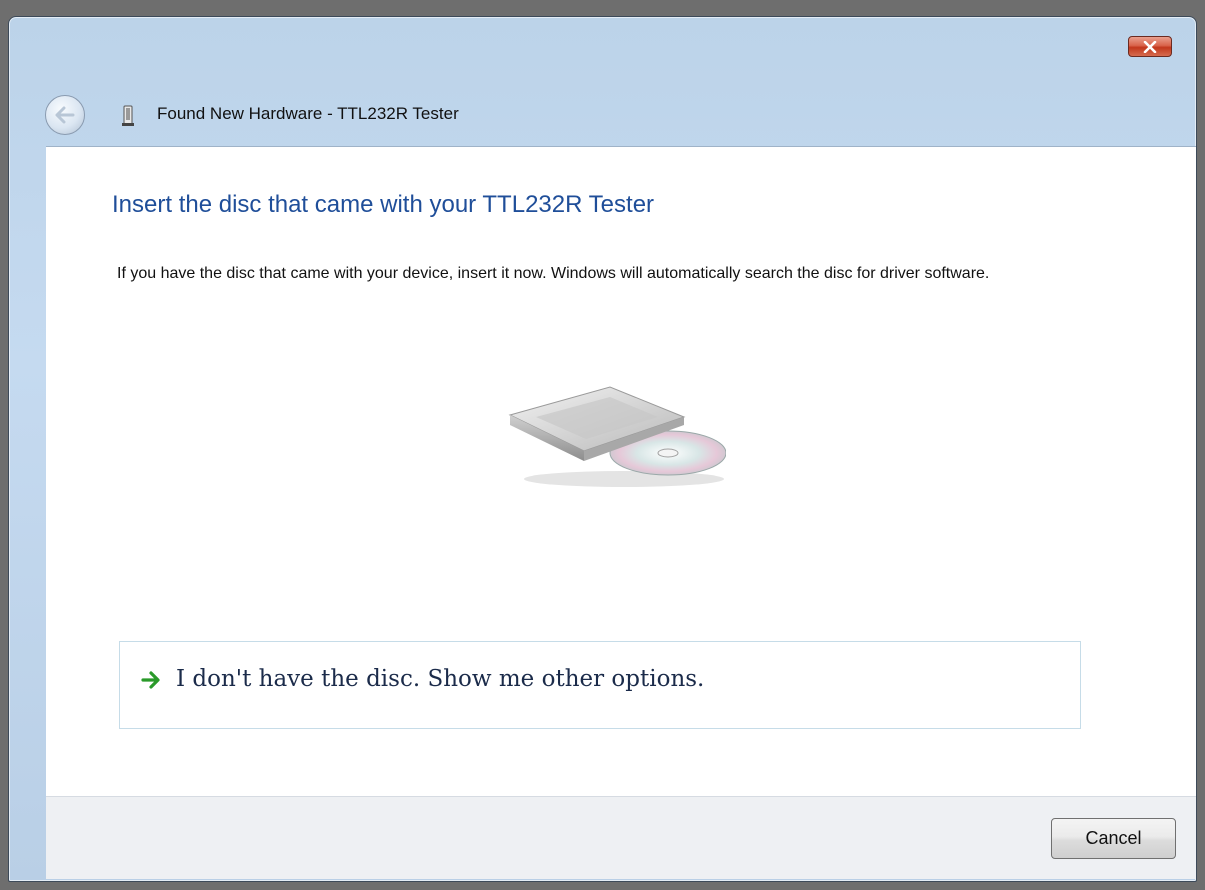  I want to click on green-arrow-icon, so click(150, 680).